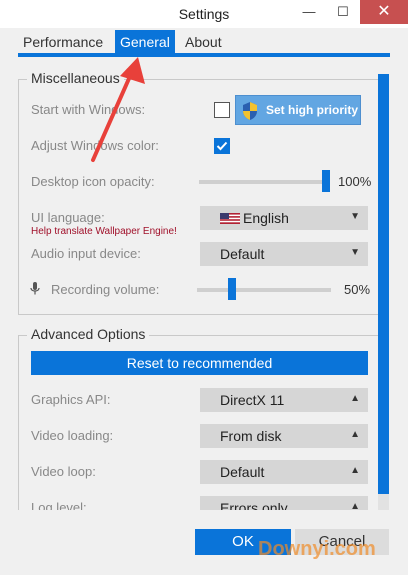  Describe the element at coordinates (204, 14) in the screenshot. I see `title-bar: Settings — ☐ ✕` at that location.